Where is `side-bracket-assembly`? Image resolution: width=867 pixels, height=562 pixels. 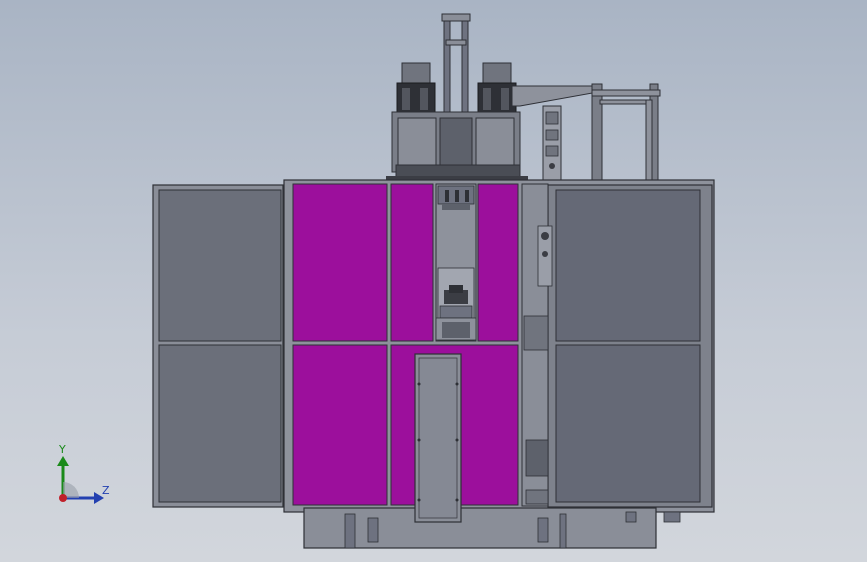
side-bracket-assembly is located at coordinates (586, 135).